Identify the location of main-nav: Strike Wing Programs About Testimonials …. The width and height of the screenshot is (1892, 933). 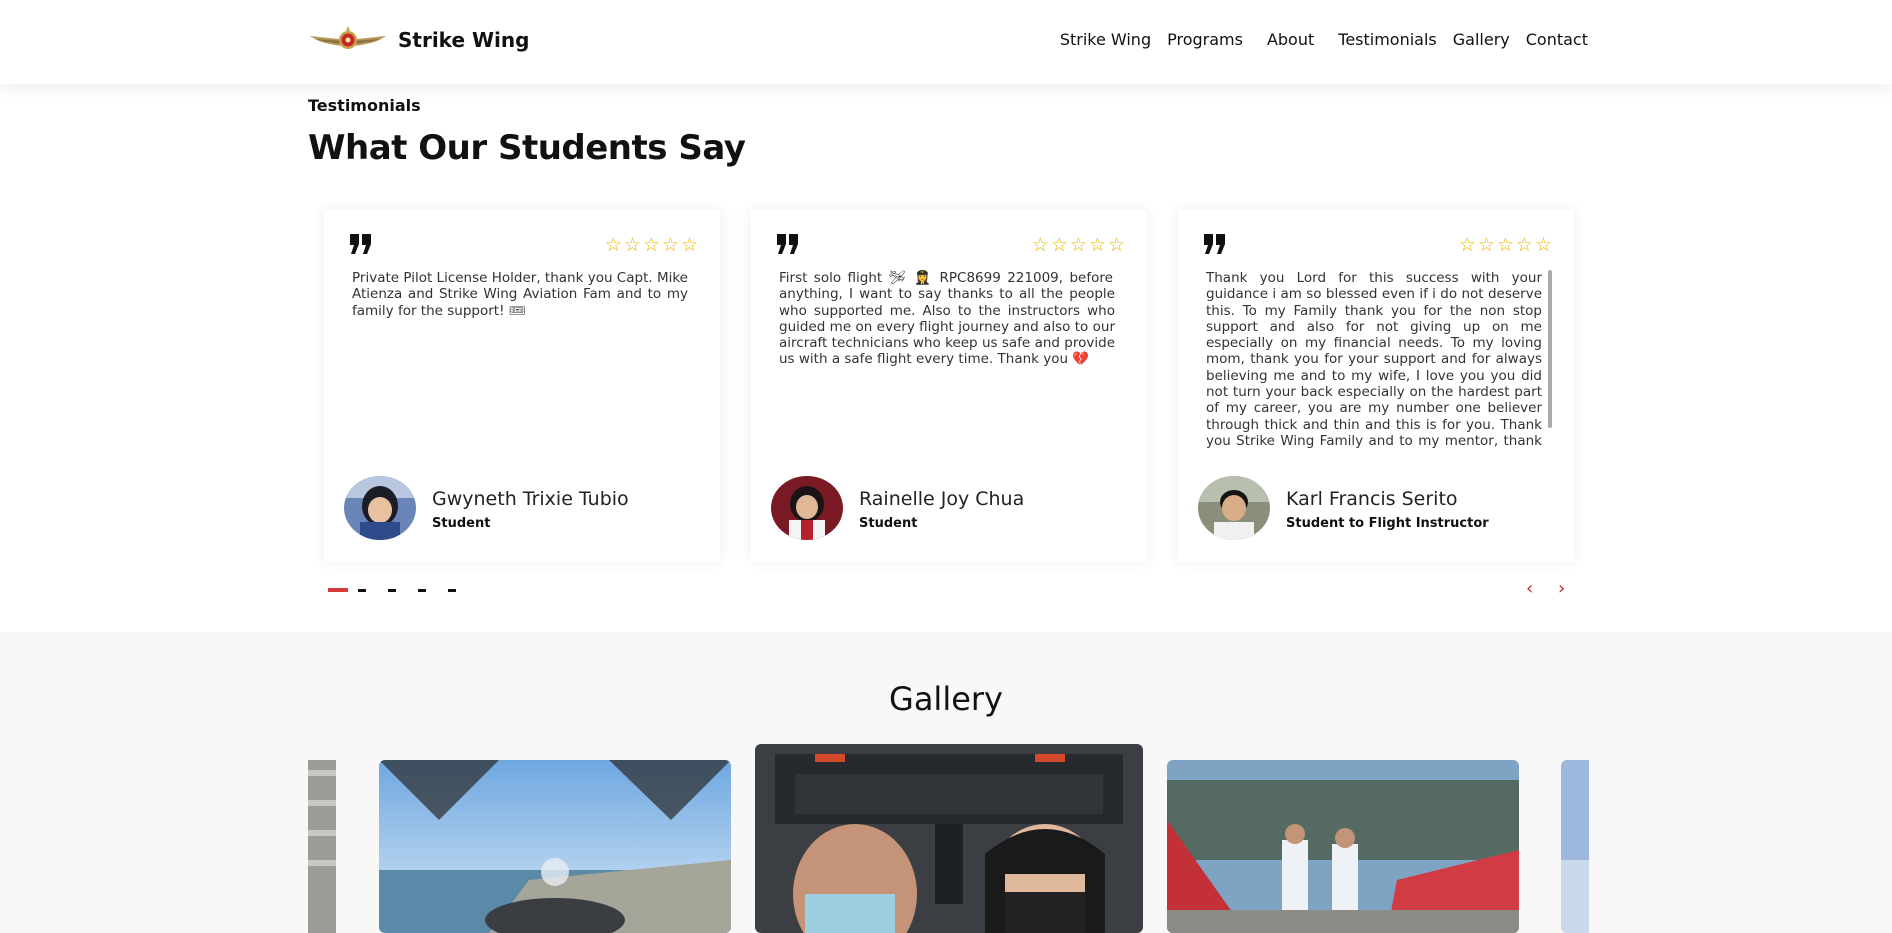
(1324, 39).